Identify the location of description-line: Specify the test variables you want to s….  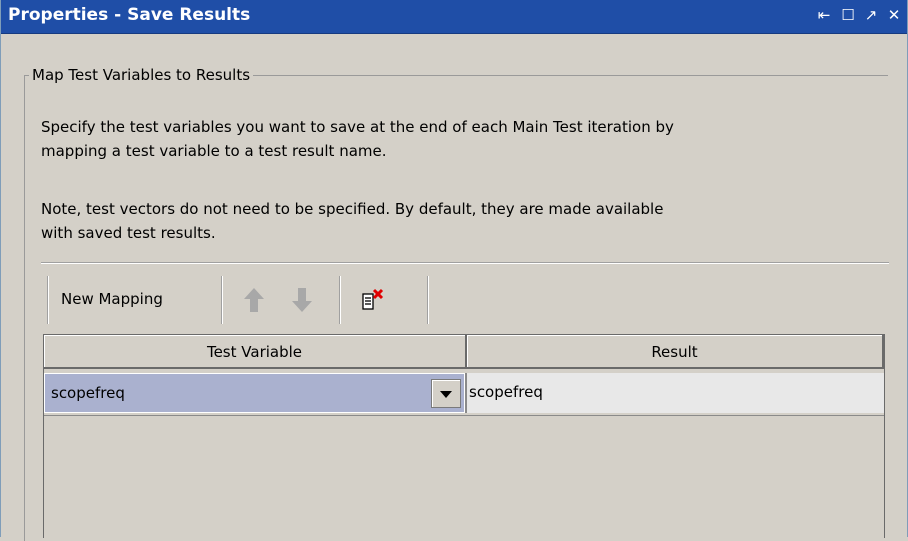
(357, 127).